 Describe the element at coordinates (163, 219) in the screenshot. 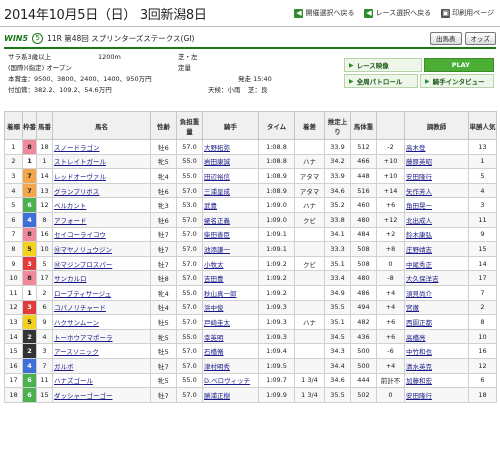

I see `sex-age: 牡6` at that location.